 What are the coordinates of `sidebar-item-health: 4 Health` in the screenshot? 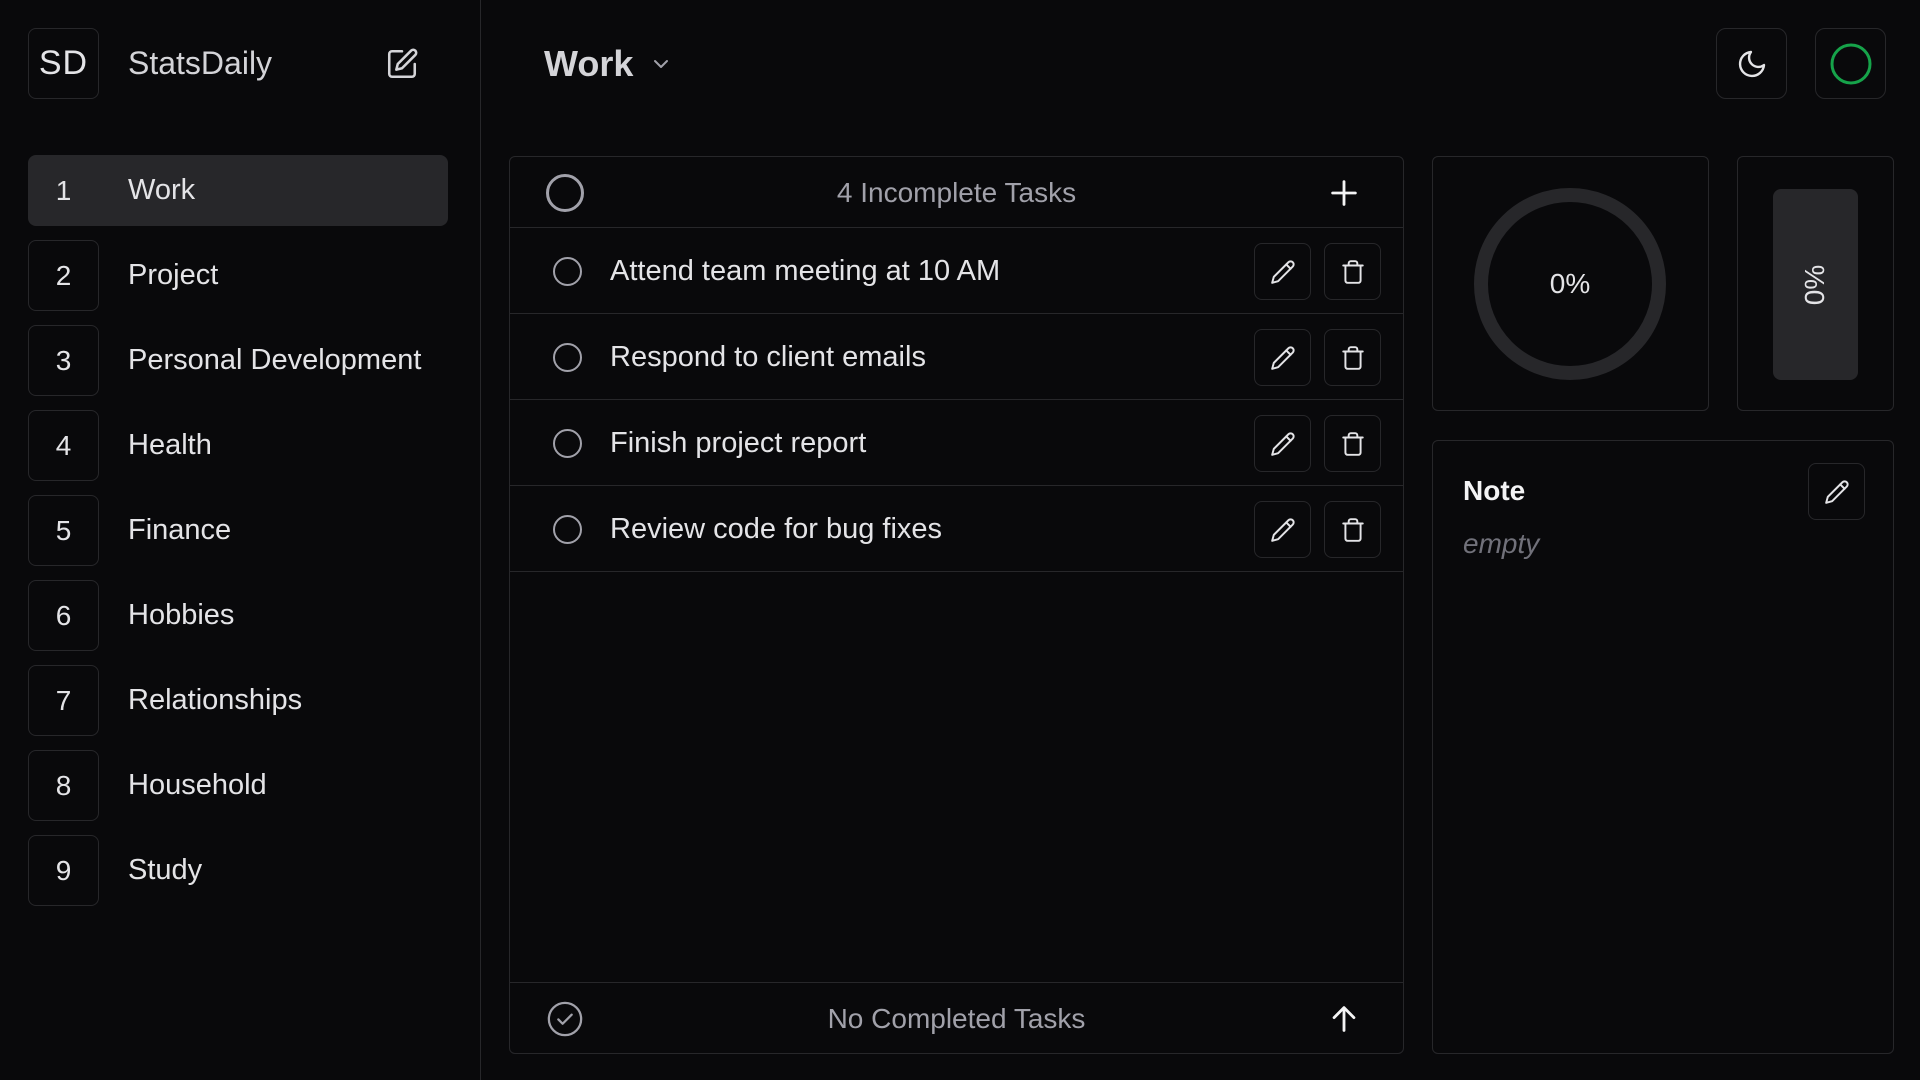 It's located at (238, 445).